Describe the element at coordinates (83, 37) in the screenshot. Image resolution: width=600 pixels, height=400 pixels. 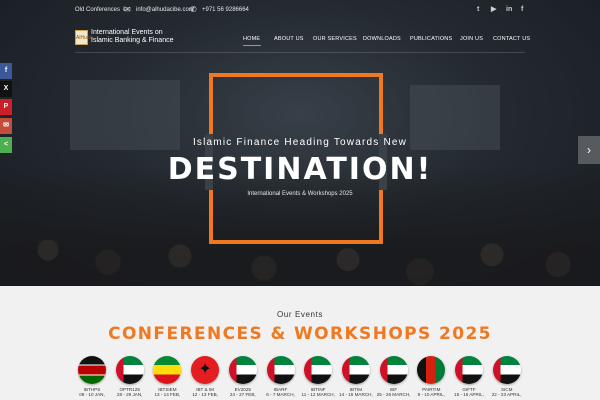
I see `site-logo: AlHuda` at that location.